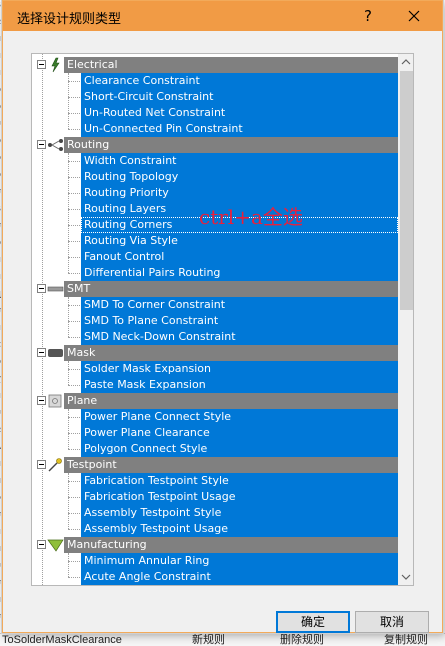 Image resolution: width=445 pixels, height=646 pixels. I want to click on scroll-thumb, so click(406, 190).